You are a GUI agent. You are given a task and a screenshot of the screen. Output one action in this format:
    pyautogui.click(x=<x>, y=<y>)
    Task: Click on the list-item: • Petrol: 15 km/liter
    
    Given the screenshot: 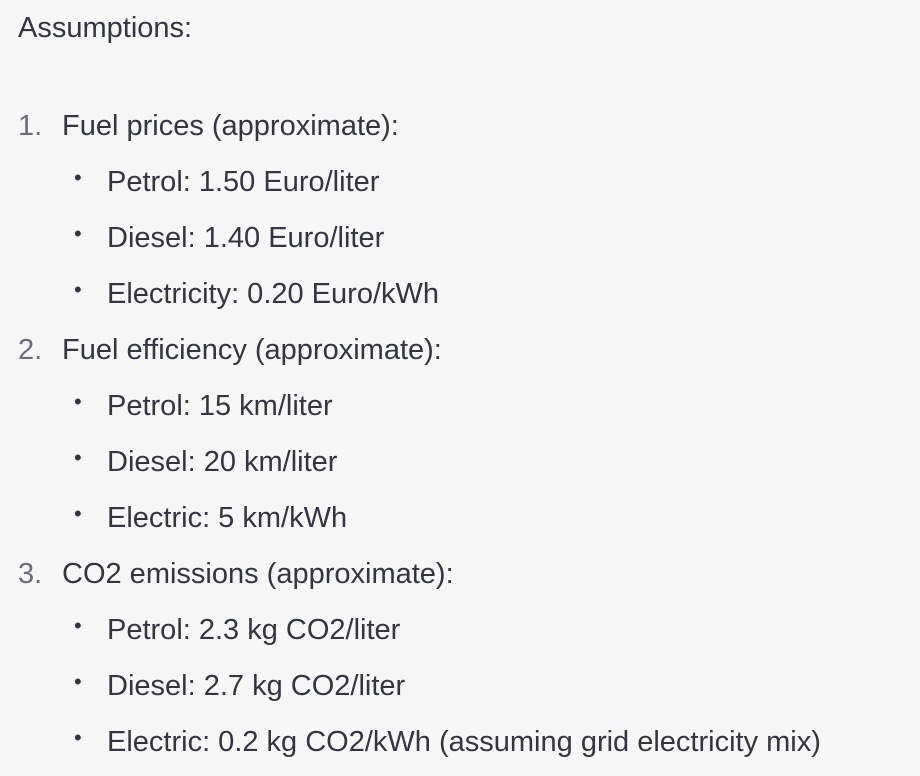 What is the action you would take?
    pyautogui.click(x=469, y=406)
    